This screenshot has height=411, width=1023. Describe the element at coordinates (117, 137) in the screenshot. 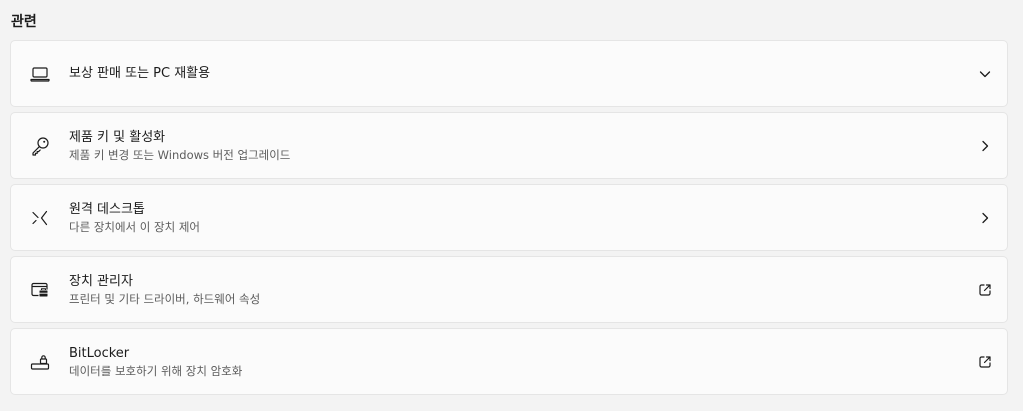

I see `card-title: 제품 키 및 활성화` at that location.